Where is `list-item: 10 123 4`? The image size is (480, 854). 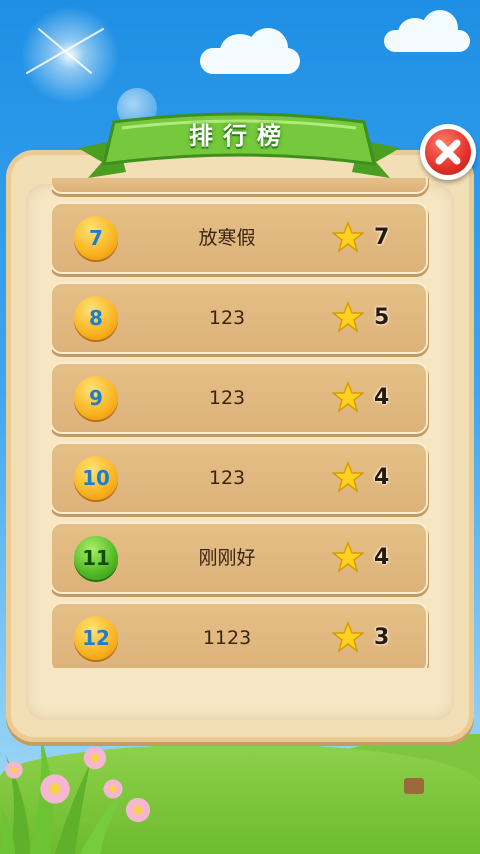 list-item: 10 123 4 is located at coordinates (239, 478).